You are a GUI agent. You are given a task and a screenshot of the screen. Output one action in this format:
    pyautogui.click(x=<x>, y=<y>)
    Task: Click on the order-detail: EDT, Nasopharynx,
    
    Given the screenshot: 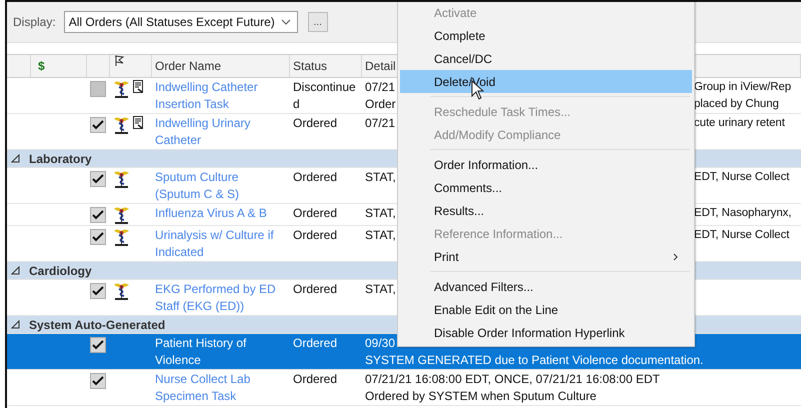 What is the action you would take?
    pyautogui.click(x=743, y=213)
    